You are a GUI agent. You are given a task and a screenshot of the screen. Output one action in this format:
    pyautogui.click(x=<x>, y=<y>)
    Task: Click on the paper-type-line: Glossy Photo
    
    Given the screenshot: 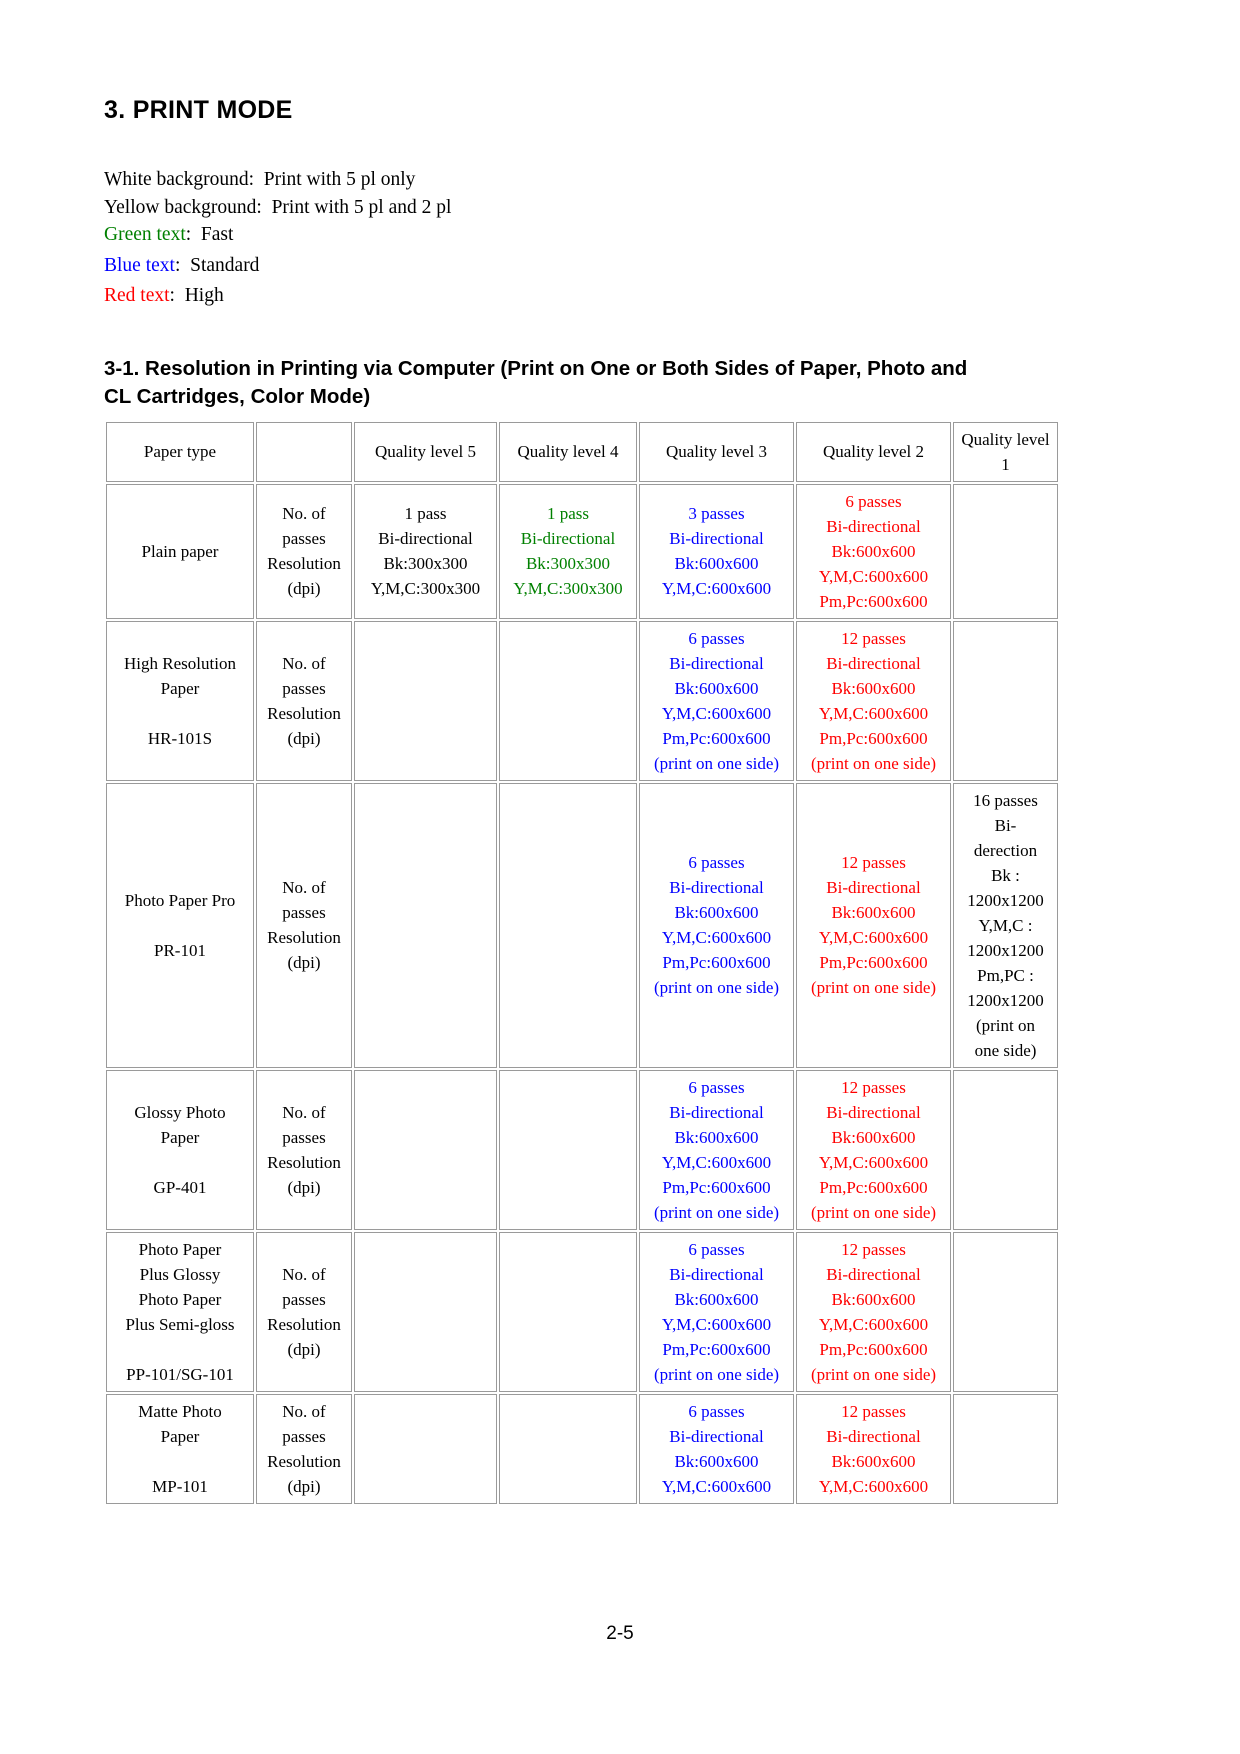 What is the action you would take?
    pyautogui.click(x=180, y=1112)
    